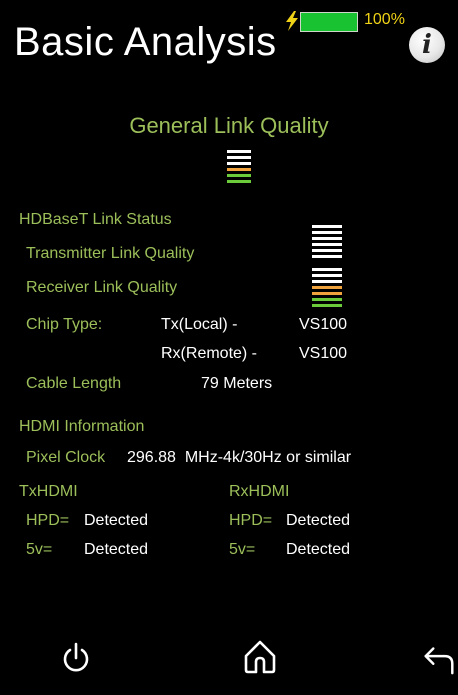  Describe the element at coordinates (76, 658) in the screenshot. I see `power-icon` at that location.